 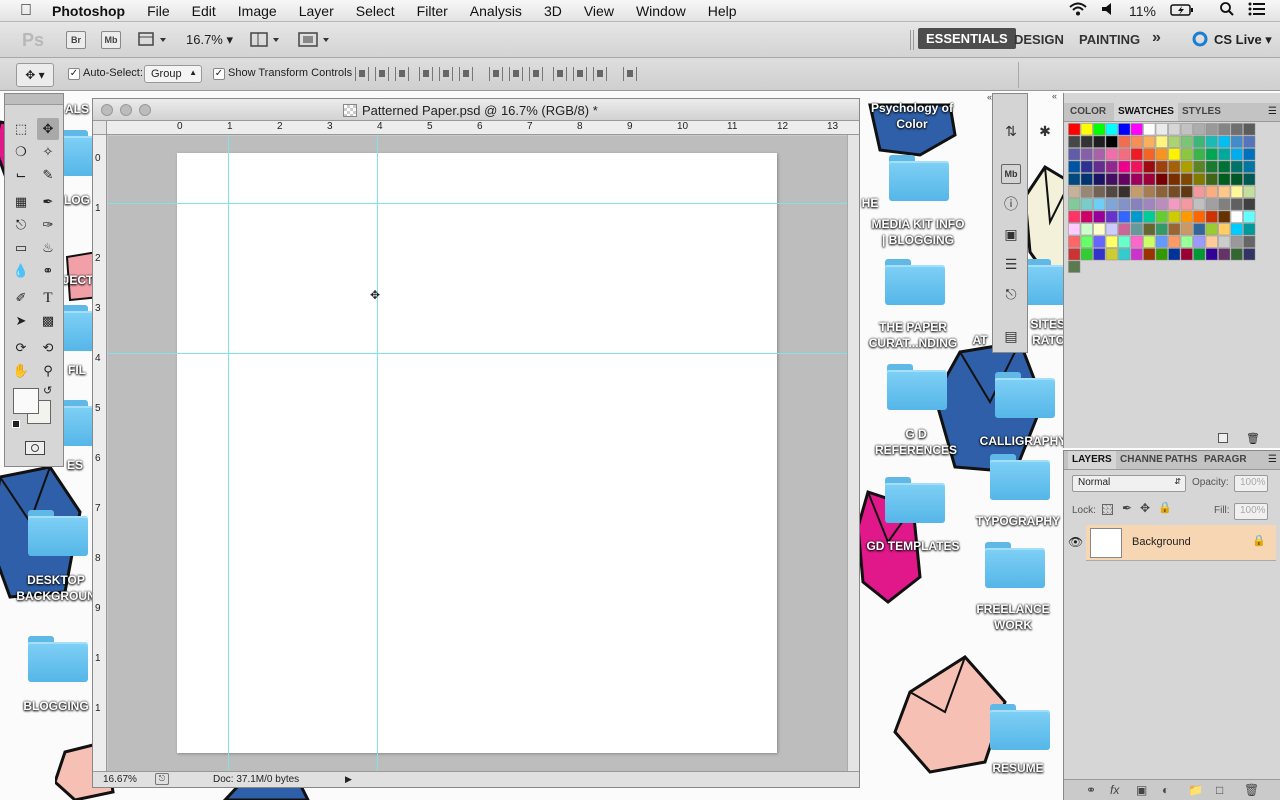 I want to click on rectangle-tool-icon: ▩, so click(x=48, y=321).